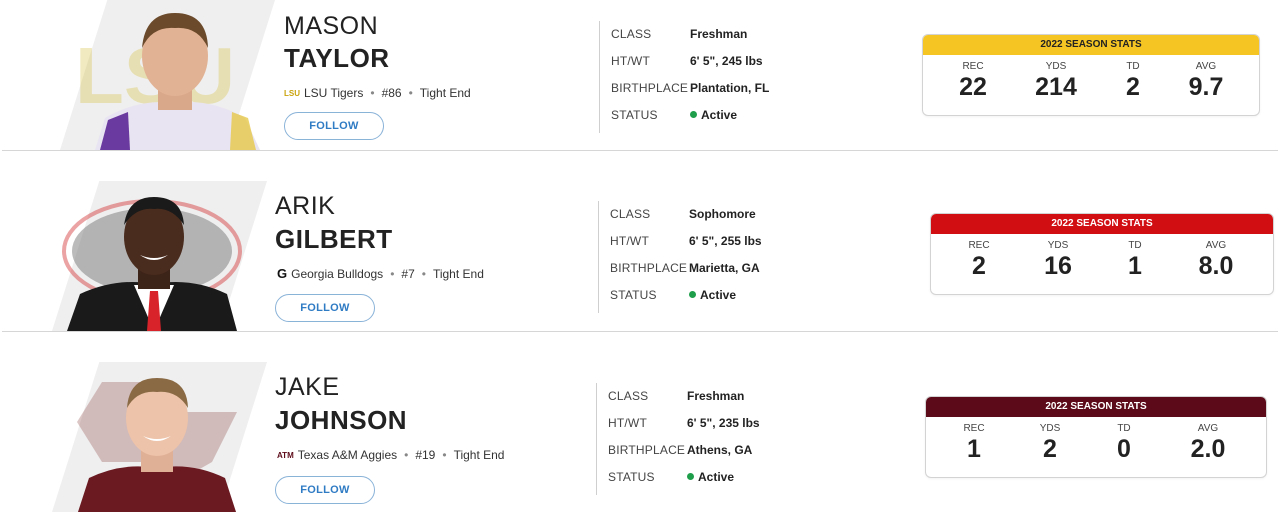 This screenshot has width=1280, height=515. What do you see at coordinates (1135, 266) in the screenshot?
I see `stat-value: 1` at bounding box center [1135, 266].